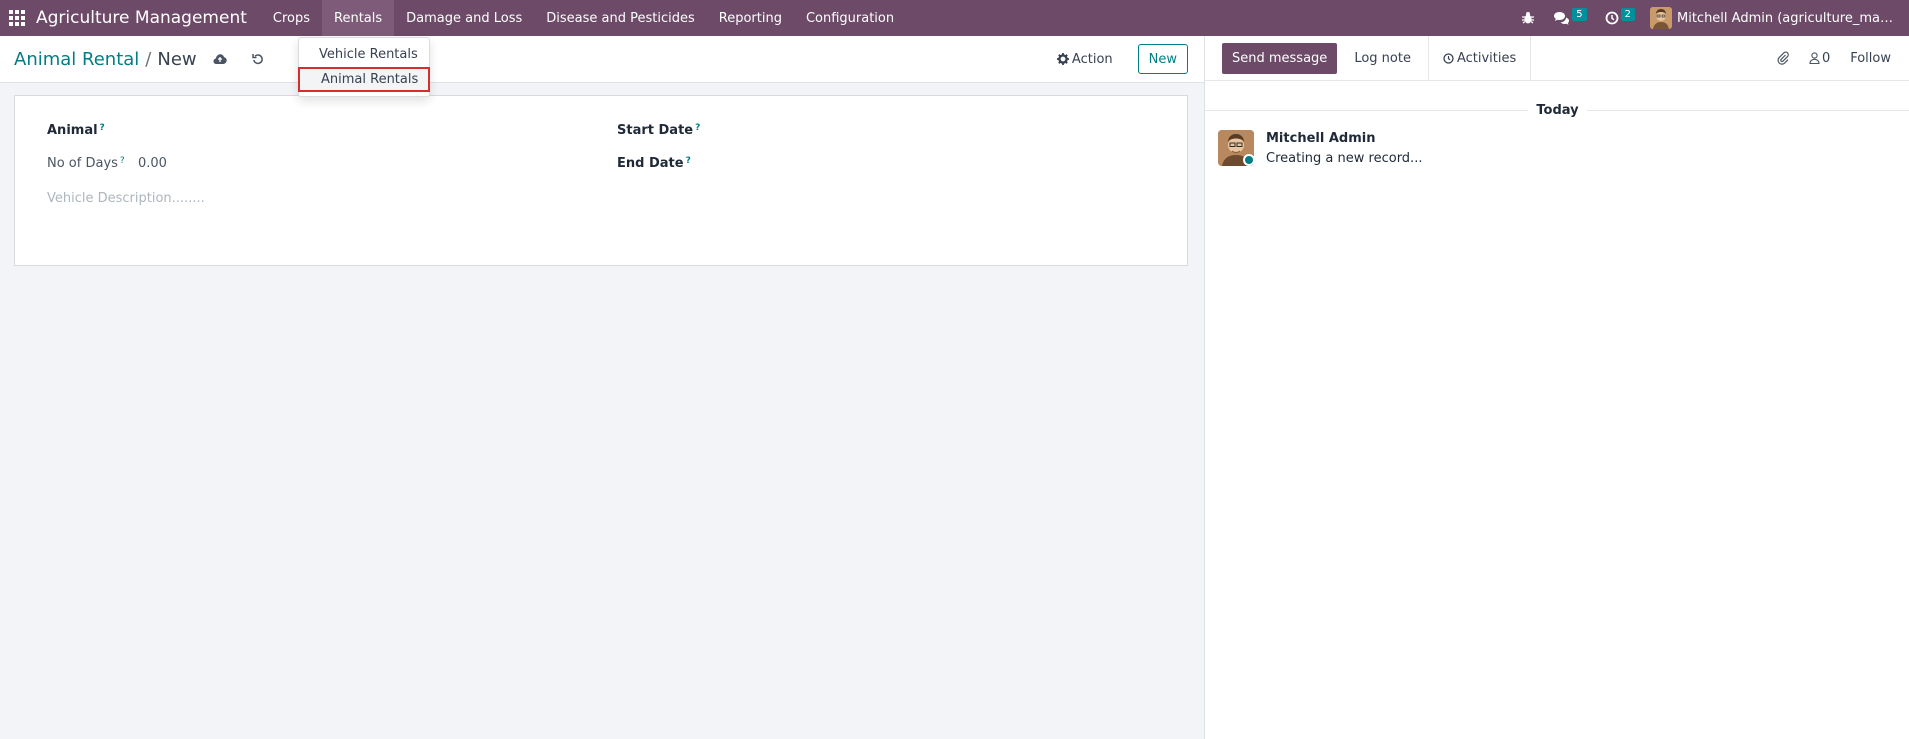  I want to click on activities-count-badge: 2, so click(1627, 14).